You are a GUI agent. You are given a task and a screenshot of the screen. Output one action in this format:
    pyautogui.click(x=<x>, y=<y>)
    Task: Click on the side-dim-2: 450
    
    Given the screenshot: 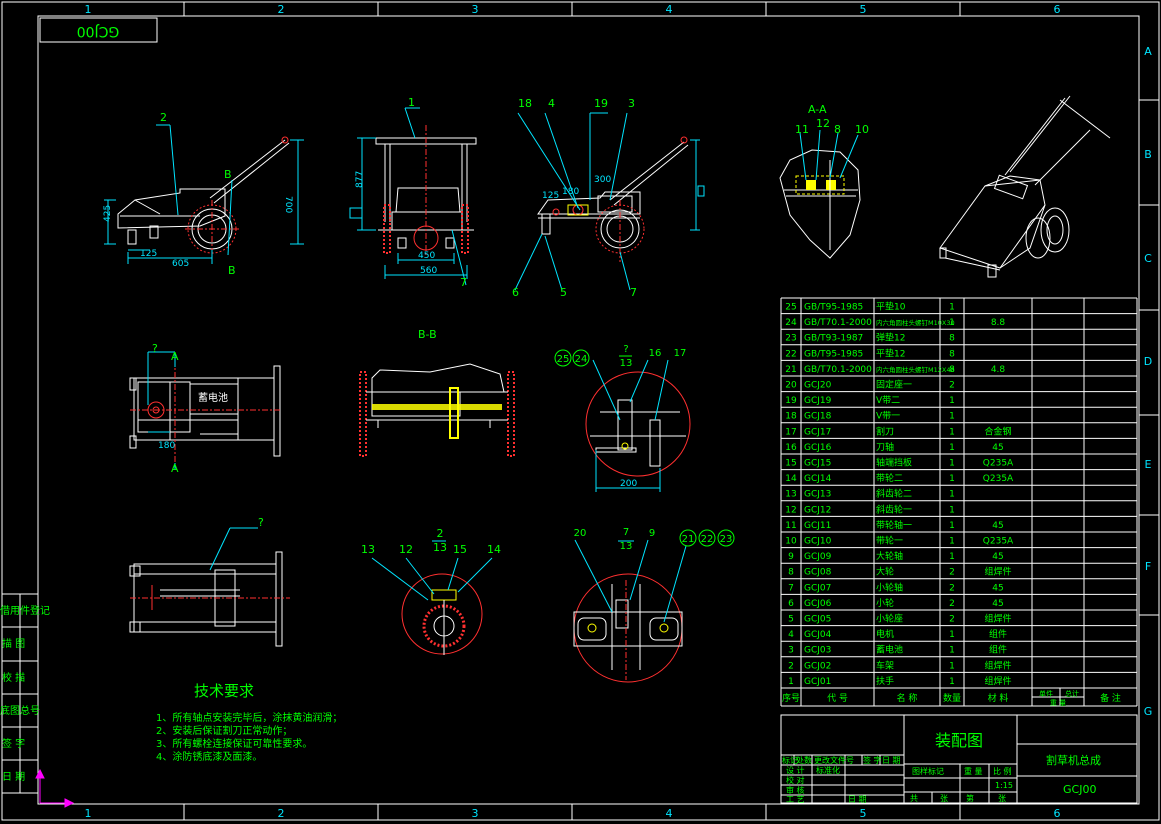 What is the action you would take?
    pyautogui.click(x=426, y=256)
    